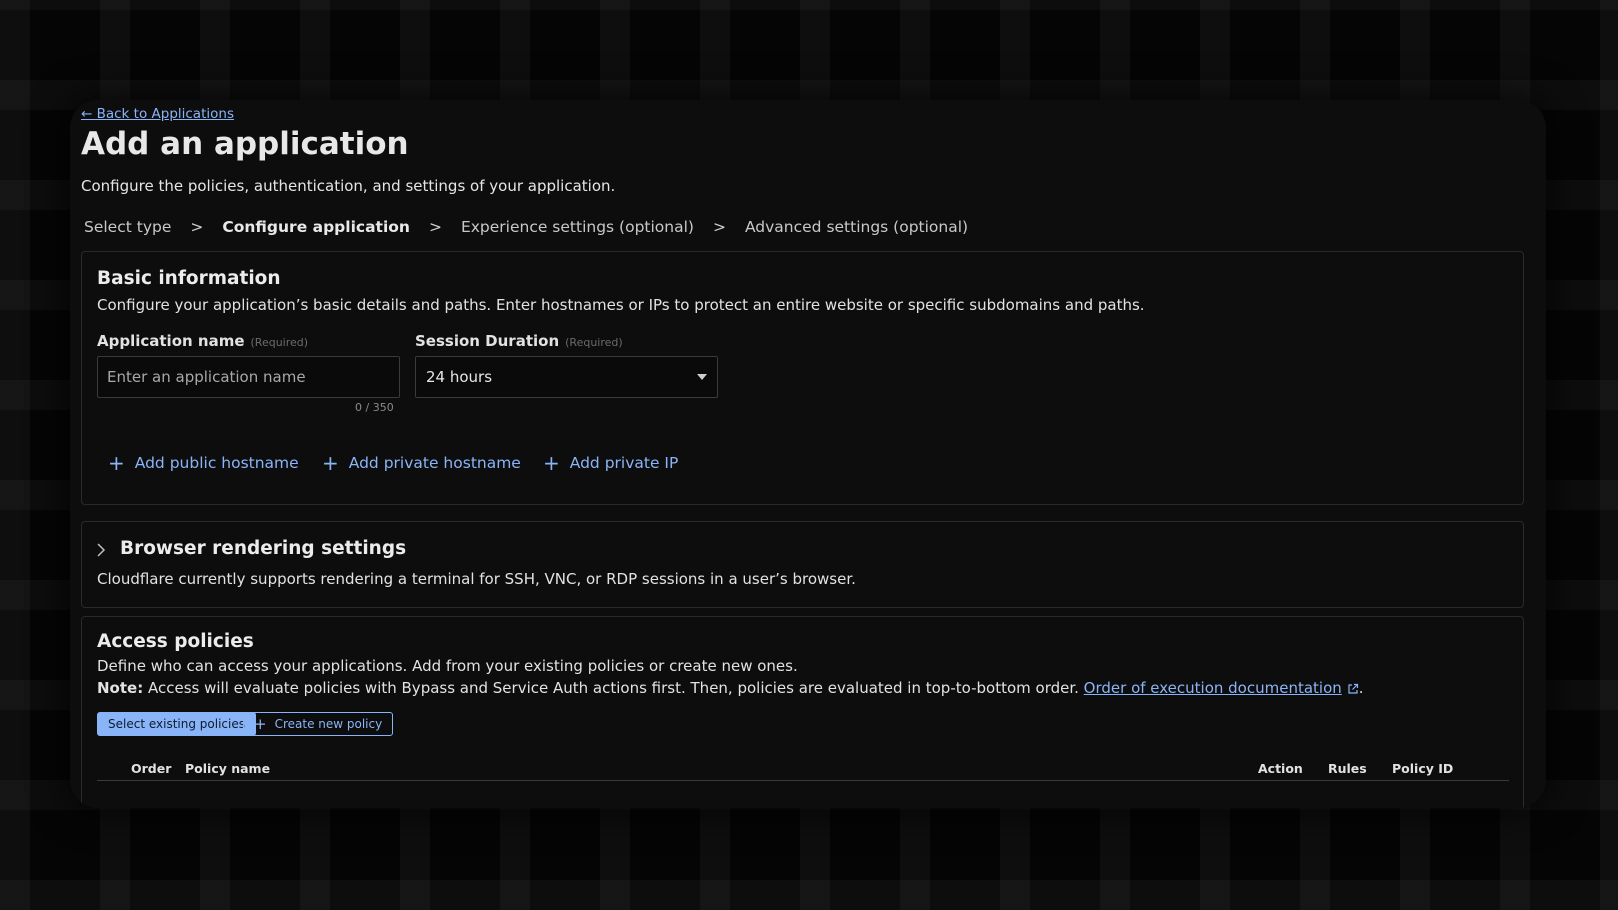  Describe the element at coordinates (1361, 688) in the screenshot. I see `note-end: .` at that location.